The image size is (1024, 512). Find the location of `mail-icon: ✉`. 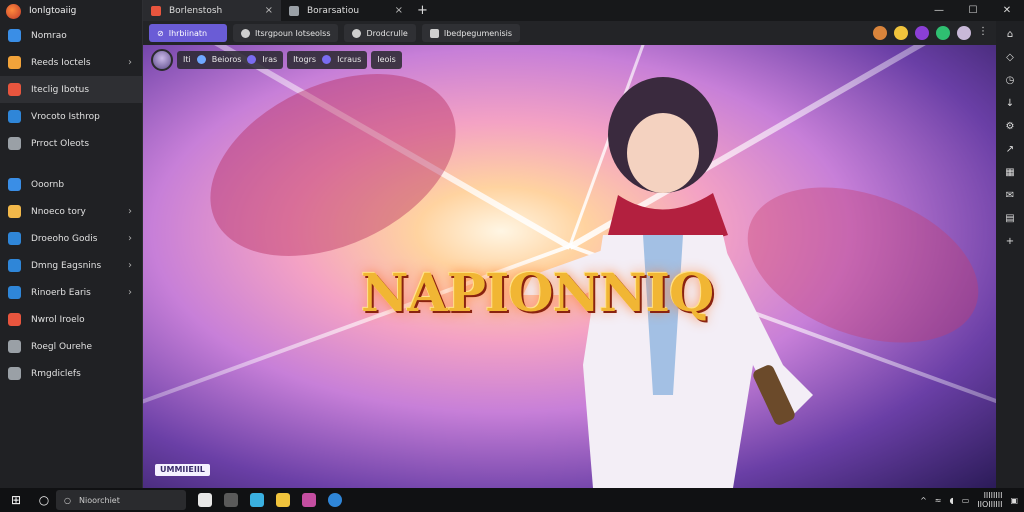

mail-icon: ✉ is located at coordinates (1010, 196).